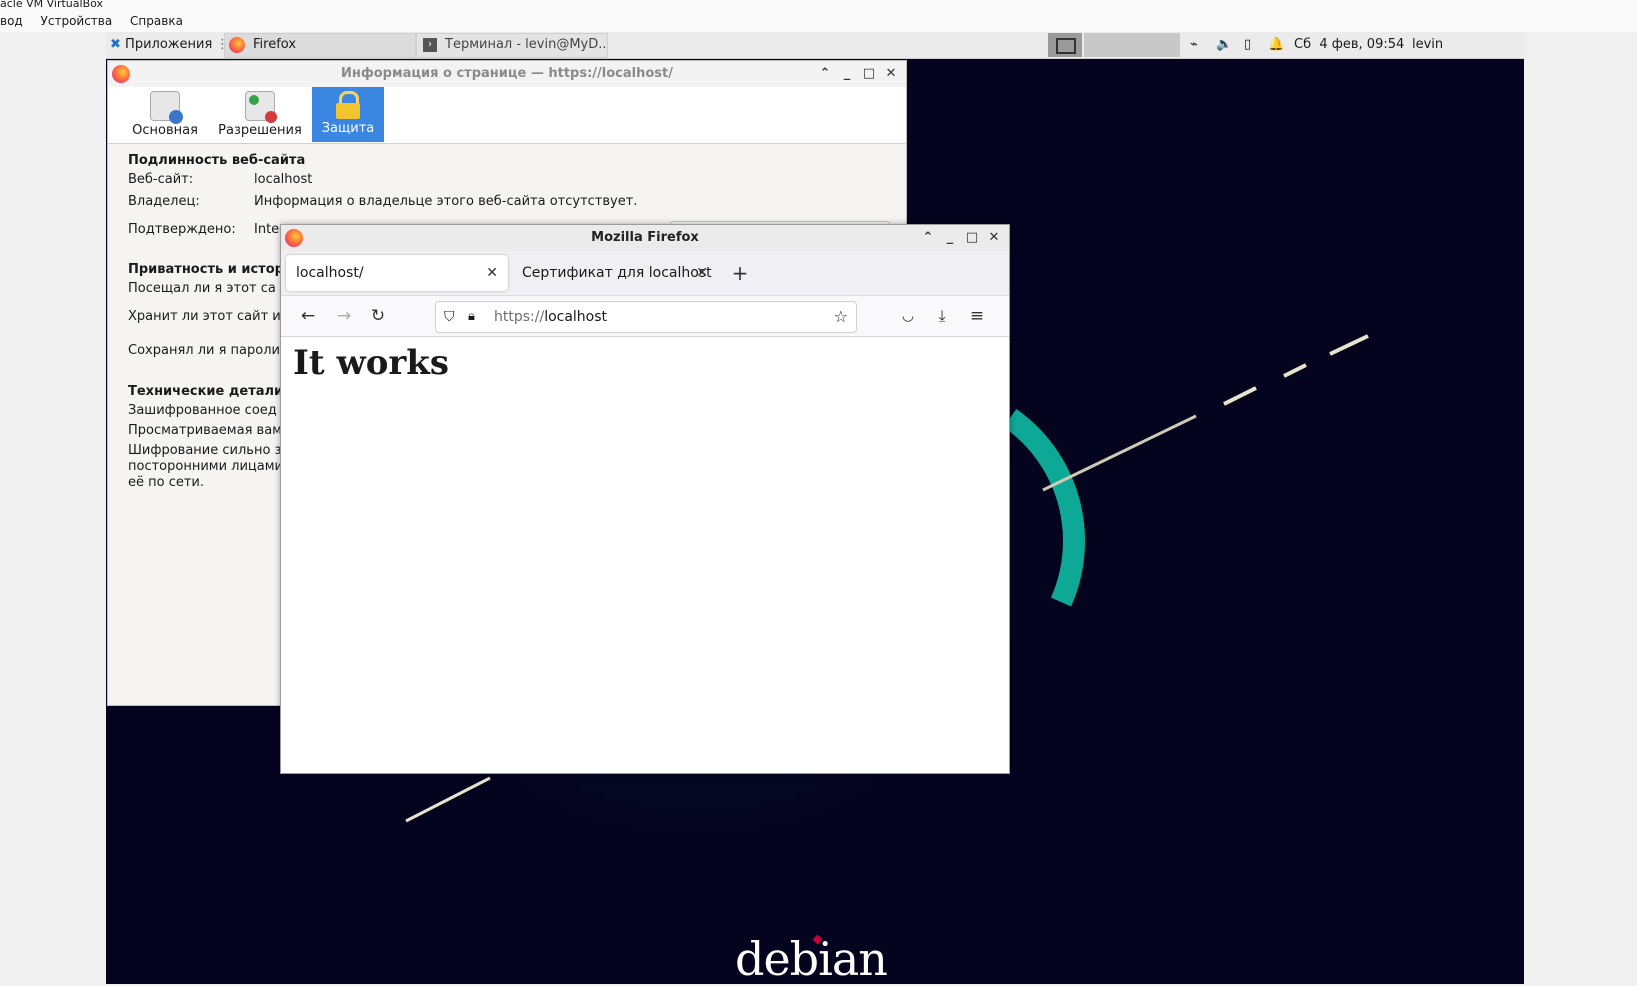  I want to click on identity-heading: Подлинность веб-сайта, so click(217, 160).